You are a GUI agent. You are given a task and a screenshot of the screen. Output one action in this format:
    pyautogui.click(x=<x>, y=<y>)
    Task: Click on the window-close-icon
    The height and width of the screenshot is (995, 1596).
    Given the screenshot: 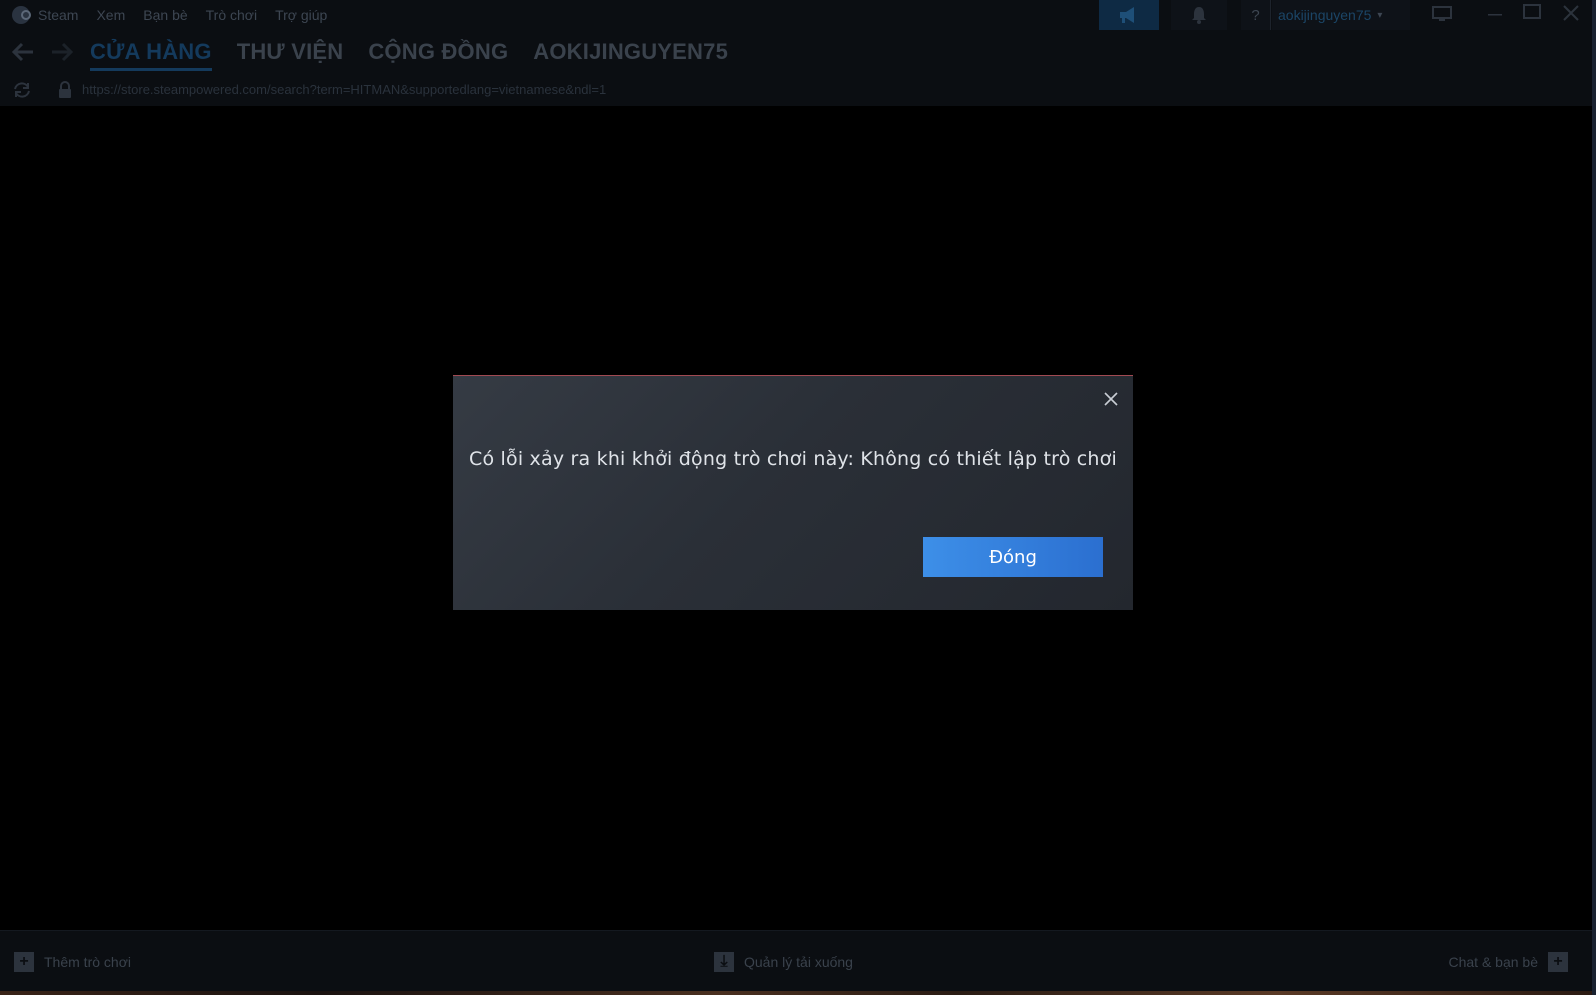 What is the action you would take?
    pyautogui.click(x=1571, y=13)
    